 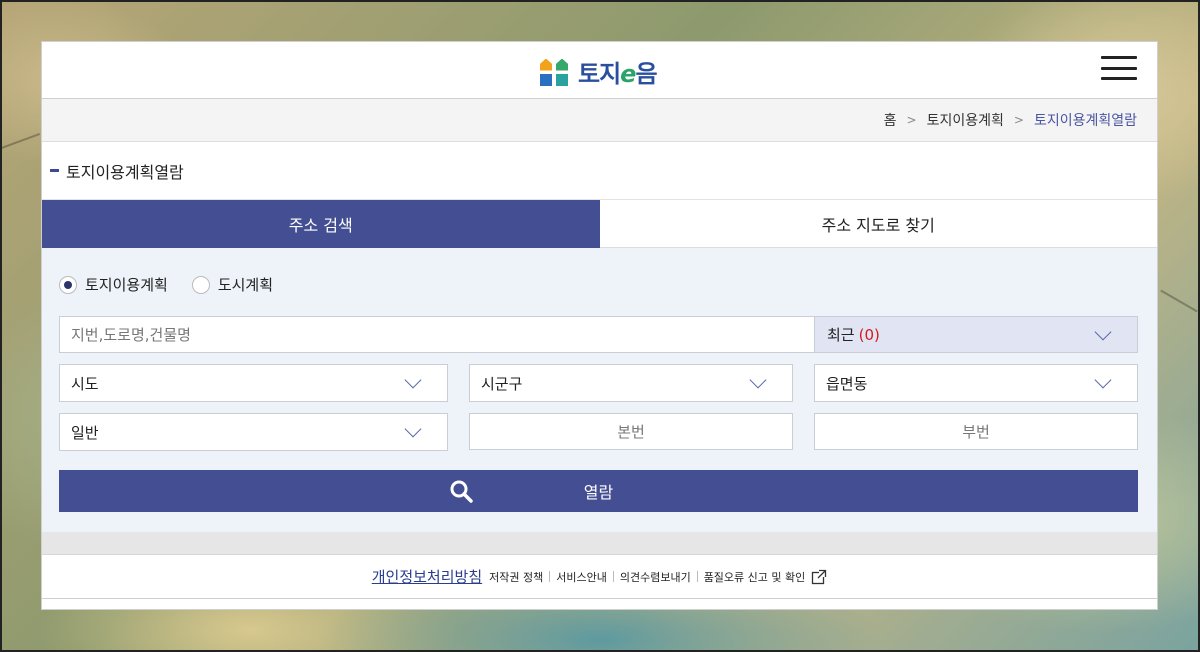 I want to click on tab-address-search: 주소 검색, so click(x=321, y=224).